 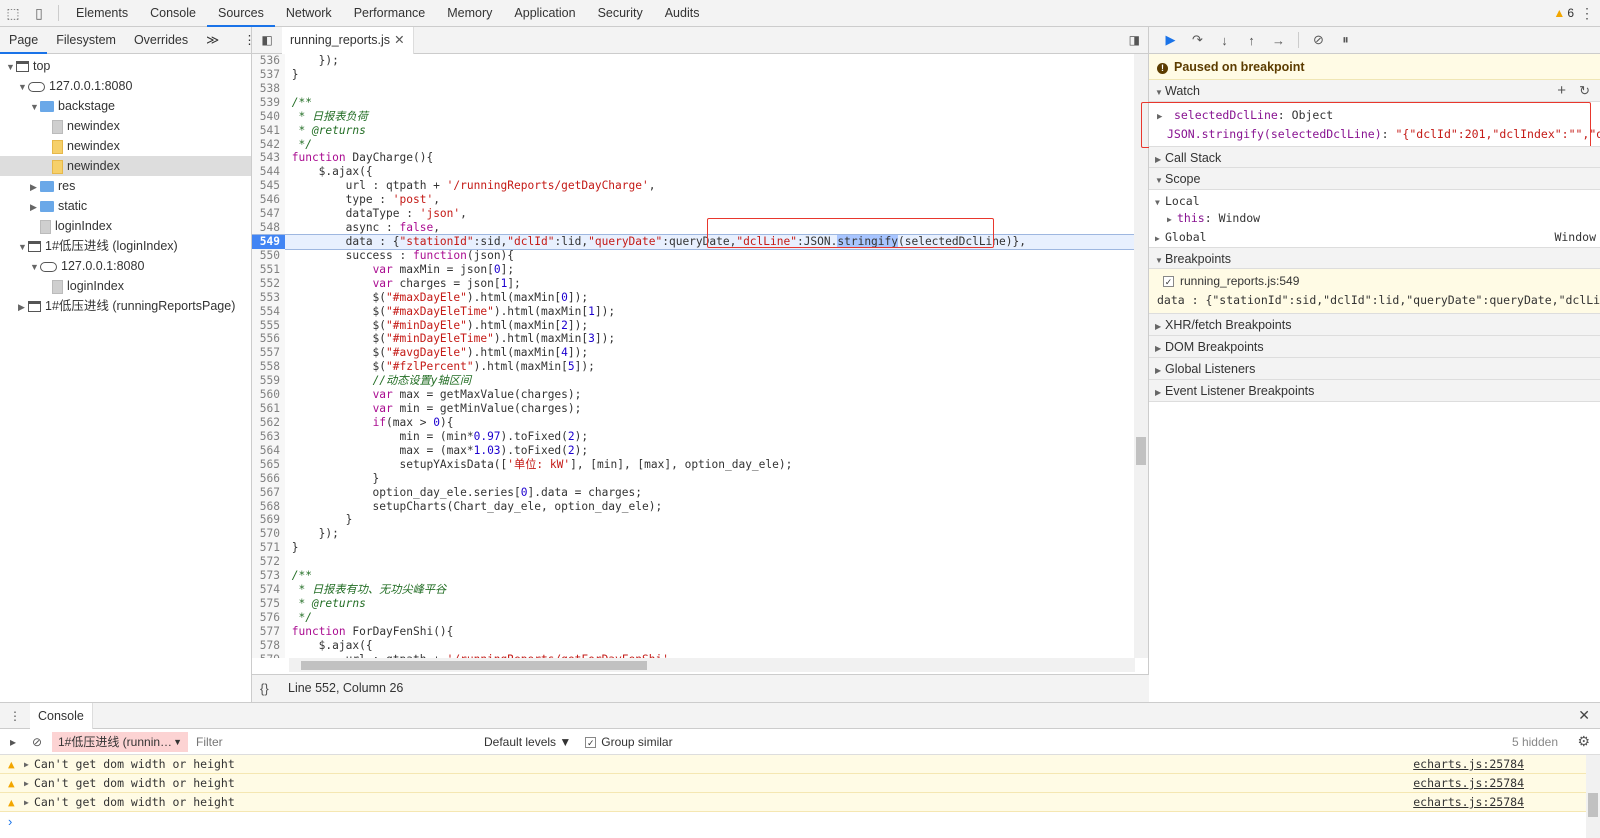 What do you see at coordinates (268, 200) in the screenshot?
I see `line-number: 546` at bounding box center [268, 200].